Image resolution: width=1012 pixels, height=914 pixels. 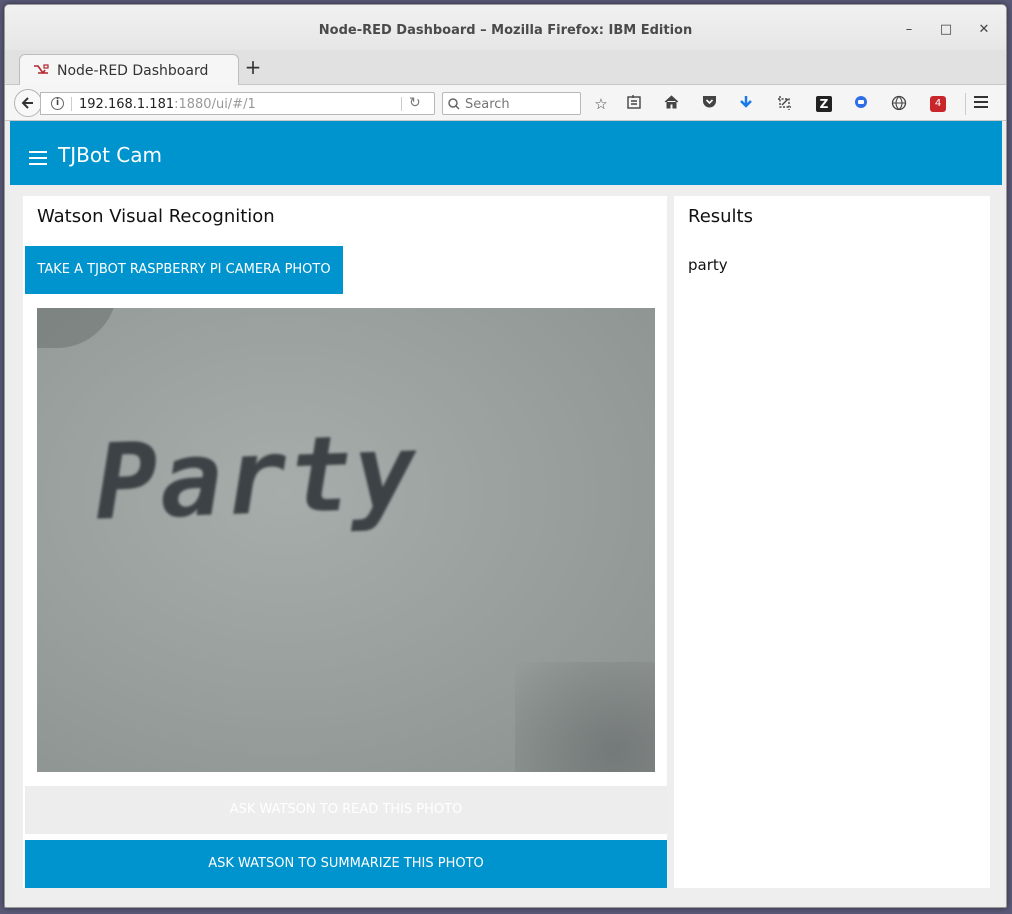 I want to click on url-bar: i 192.168.1.181:1880/ui/#/1 ↻, so click(x=237, y=103).